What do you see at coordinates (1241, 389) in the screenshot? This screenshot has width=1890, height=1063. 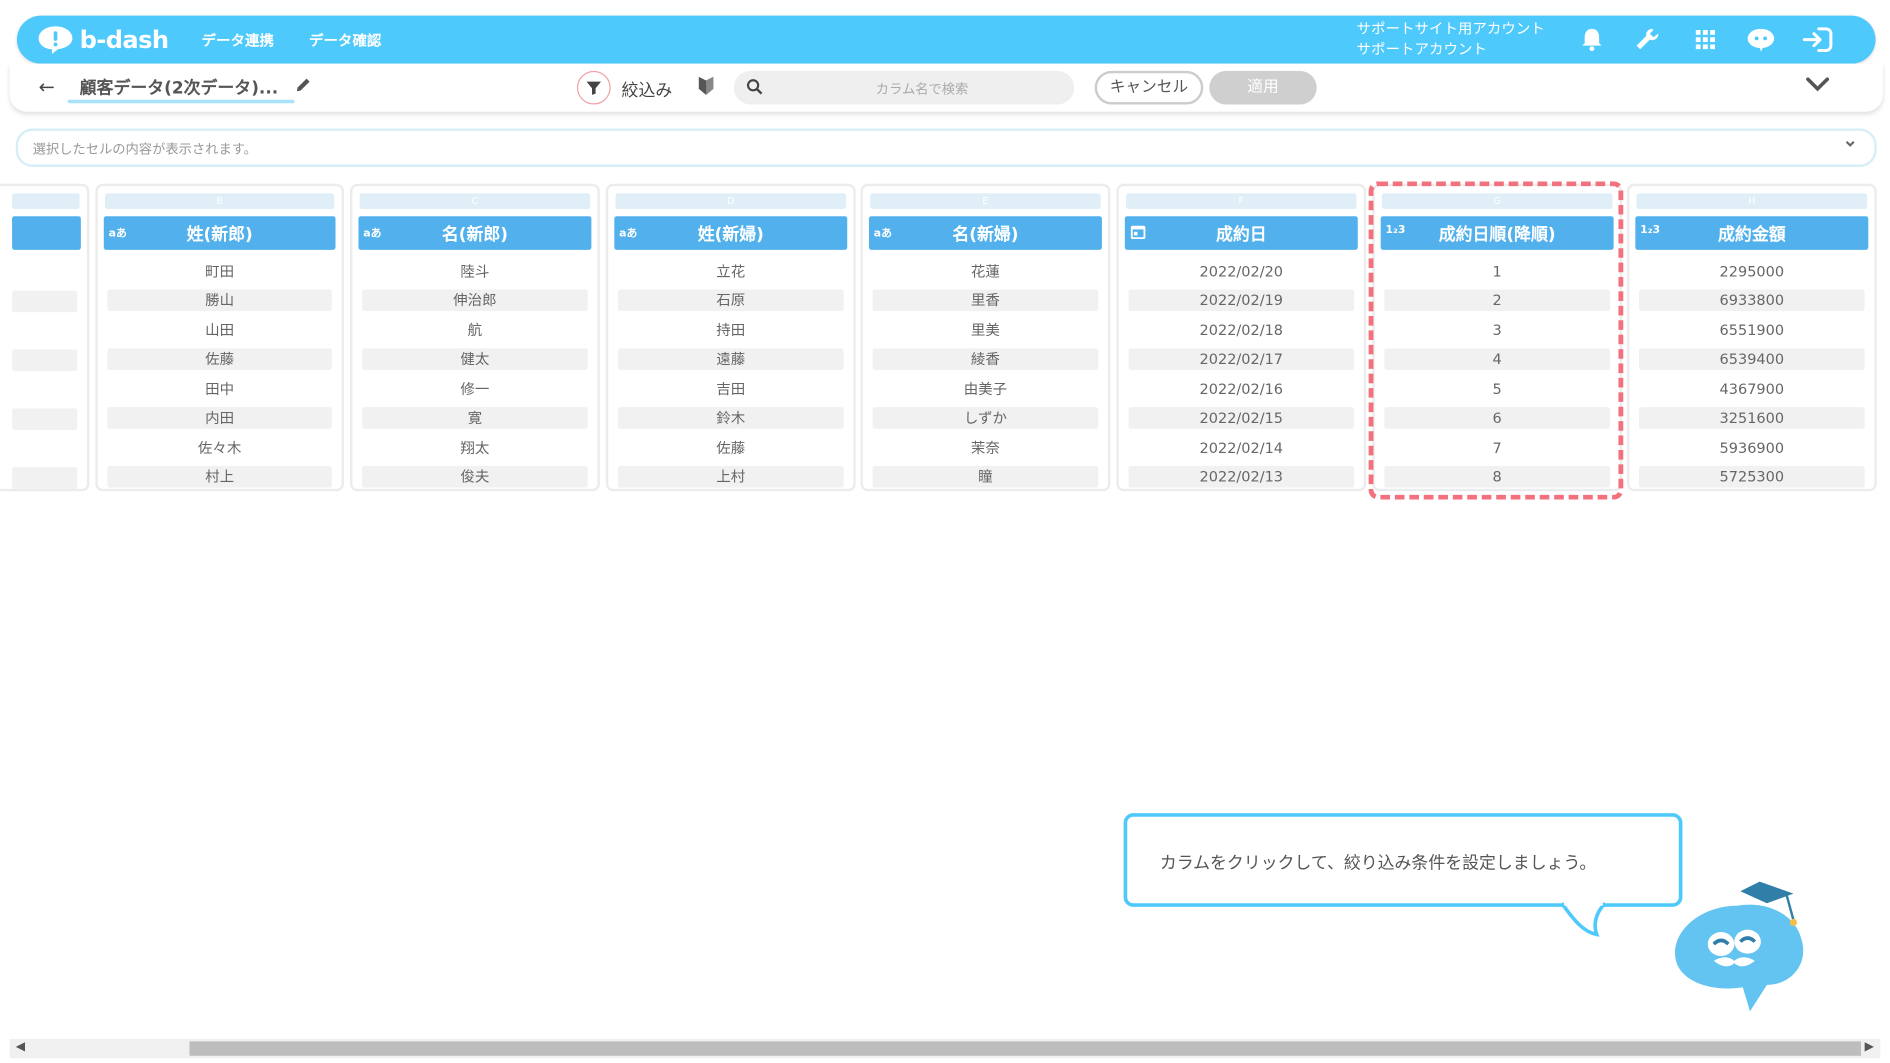 I see `table-cell: 2022/02/16` at bounding box center [1241, 389].